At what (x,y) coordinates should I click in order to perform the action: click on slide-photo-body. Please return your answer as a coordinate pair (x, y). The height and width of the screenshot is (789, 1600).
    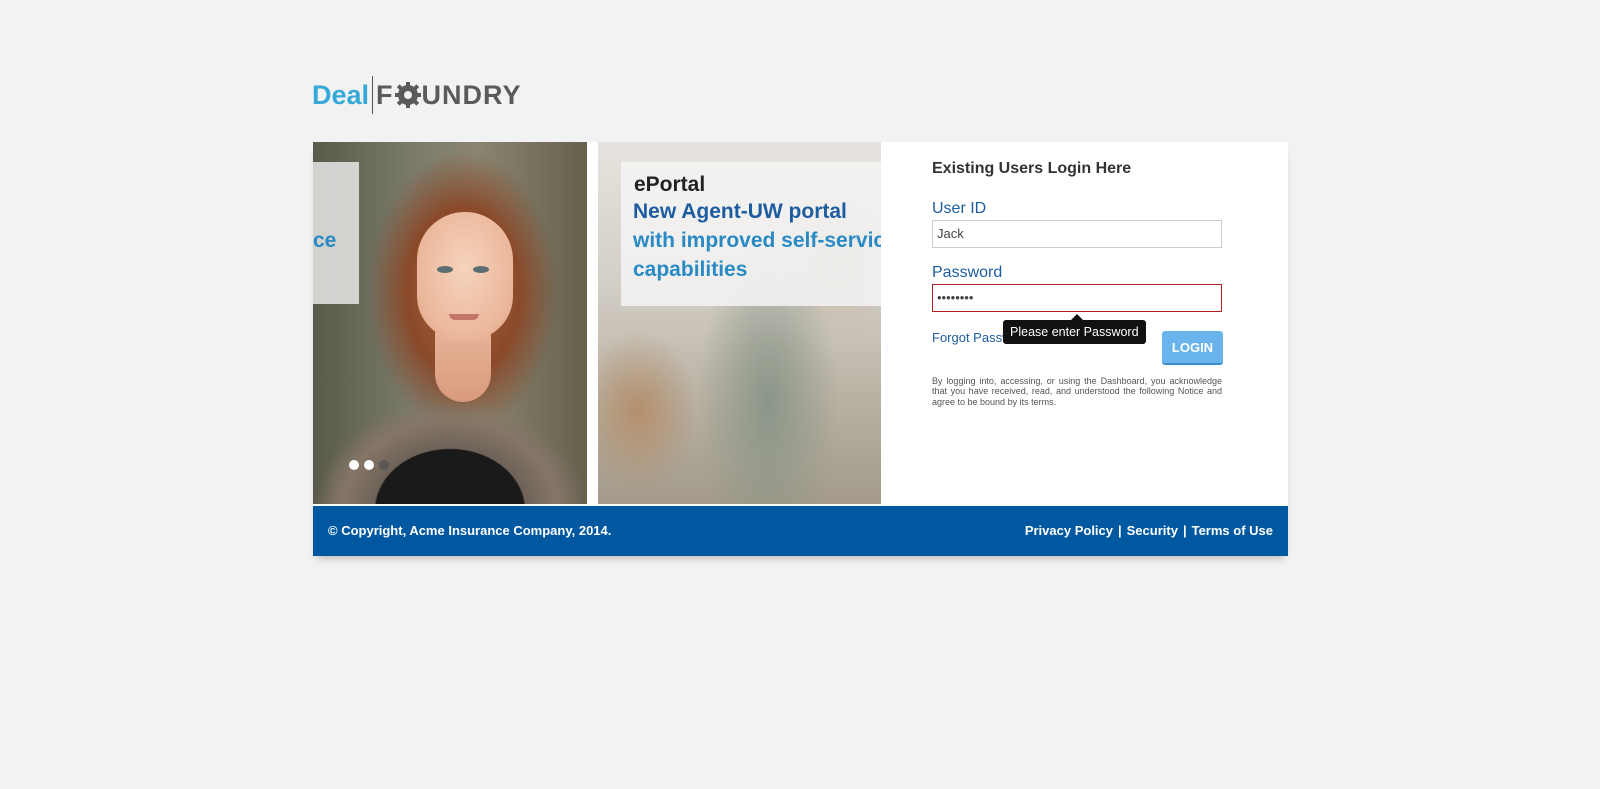
    Looking at the image, I should click on (450, 447).